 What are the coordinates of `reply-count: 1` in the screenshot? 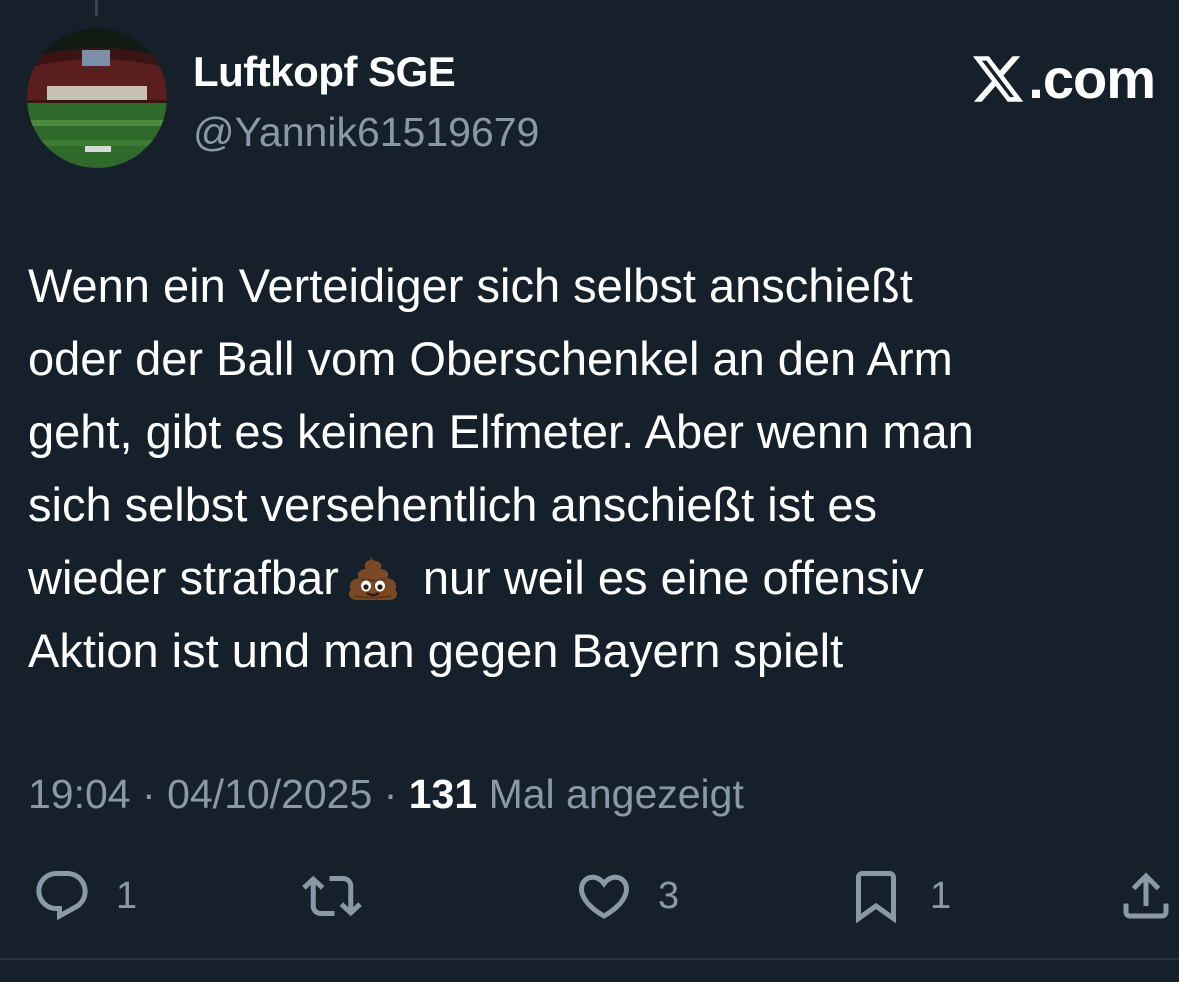 It's located at (127, 896).